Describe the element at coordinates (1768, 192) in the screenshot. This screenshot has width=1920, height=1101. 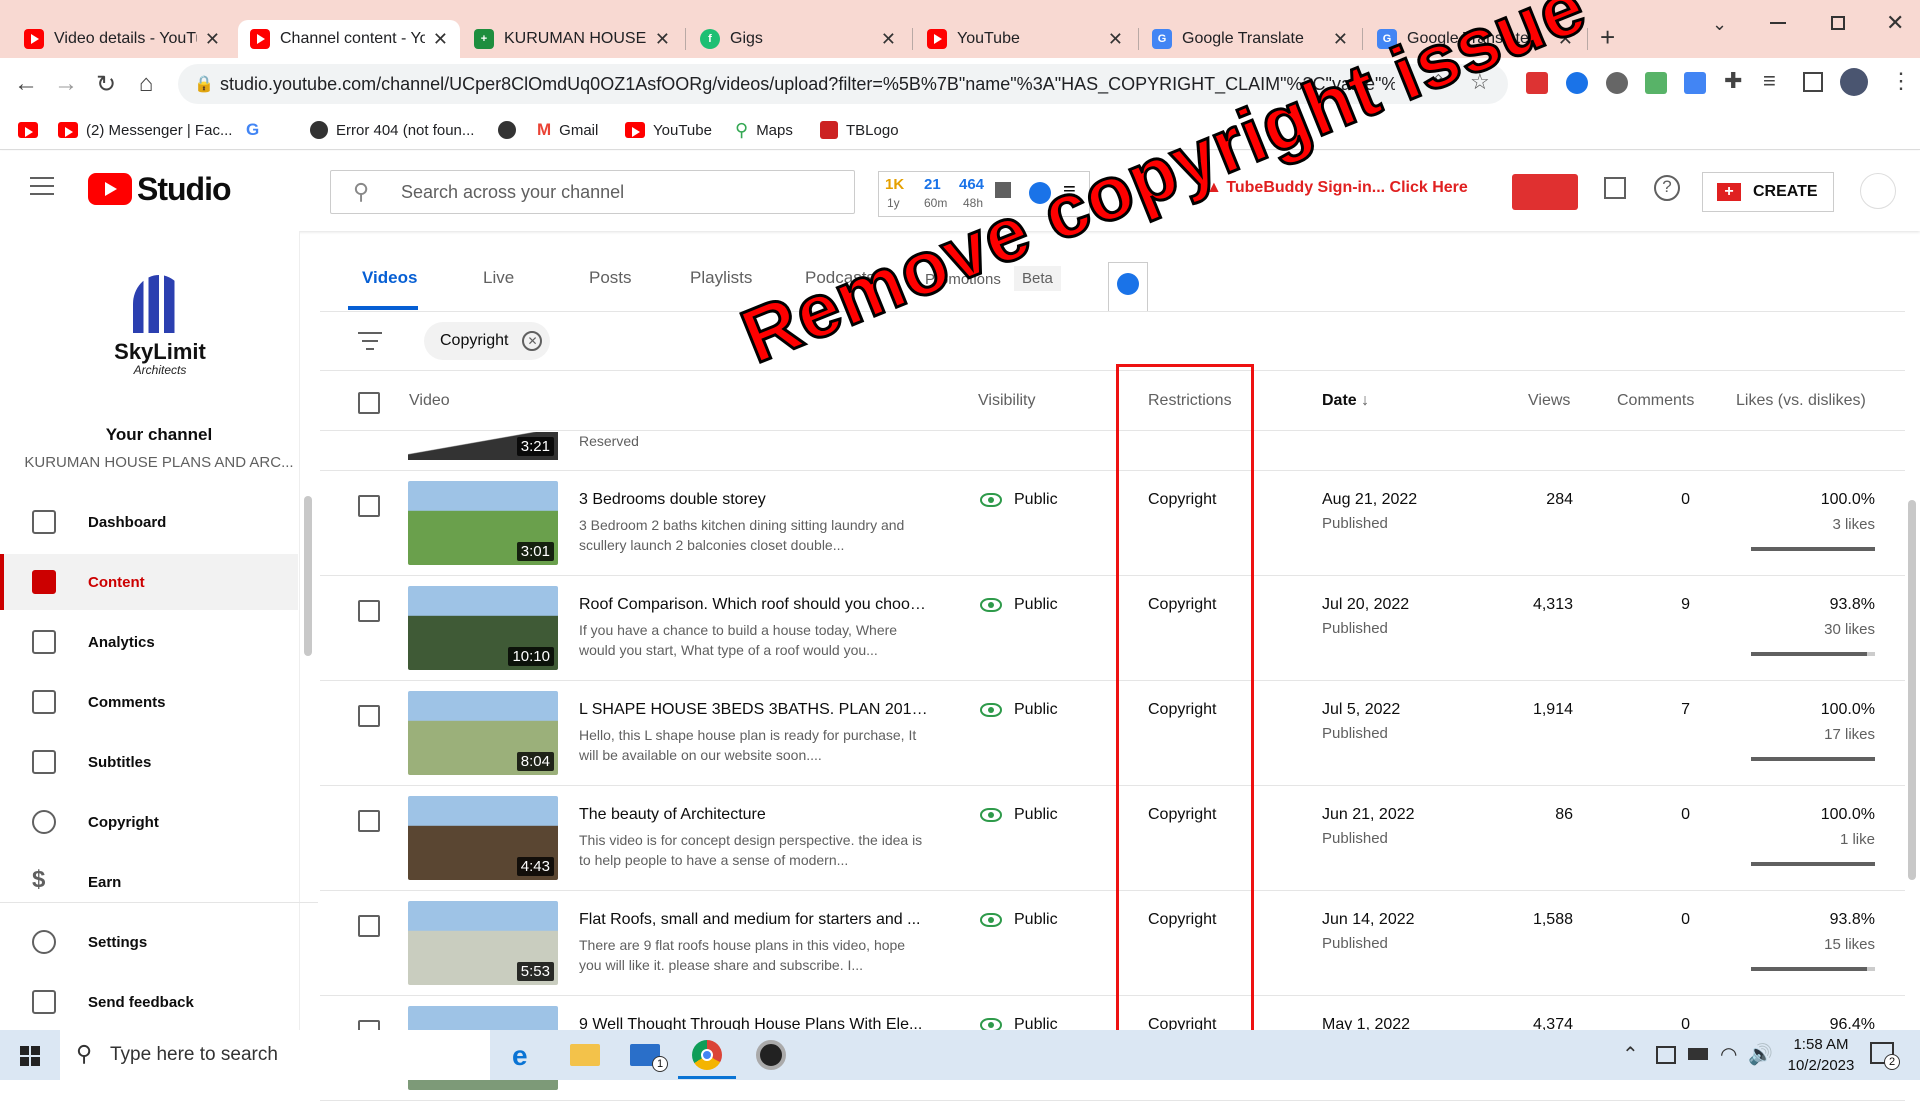
I see `create-button: + CREATE` at that location.